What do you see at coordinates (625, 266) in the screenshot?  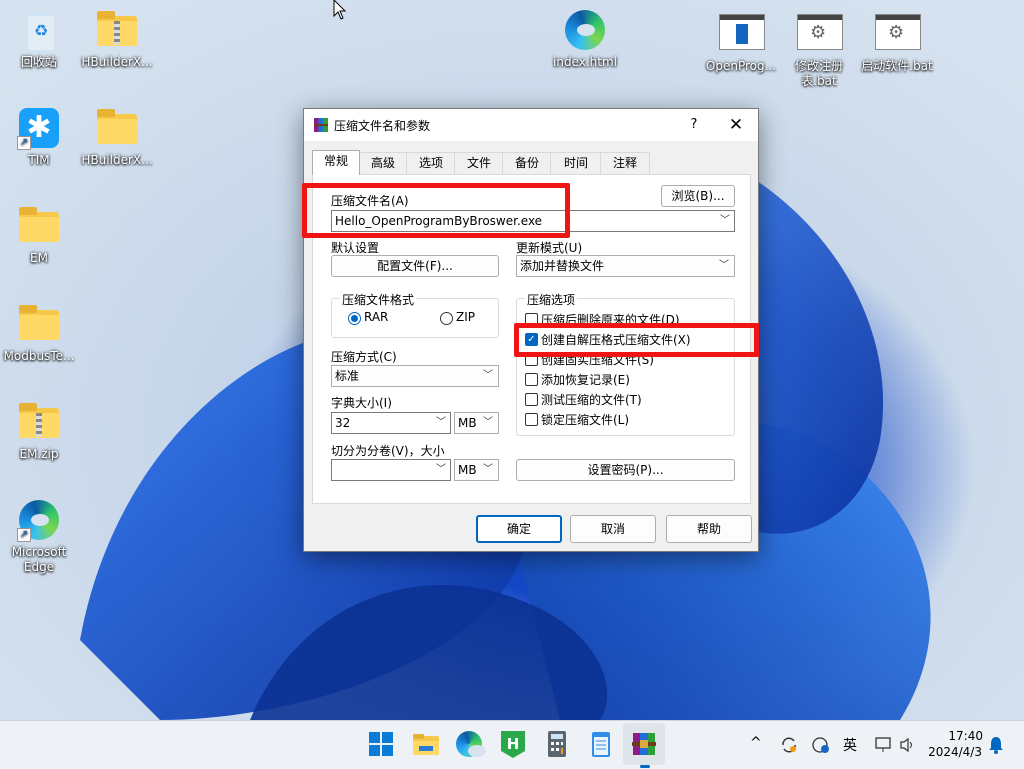 I see `update-mode-select: 添加并替换文件 ﹀` at bounding box center [625, 266].